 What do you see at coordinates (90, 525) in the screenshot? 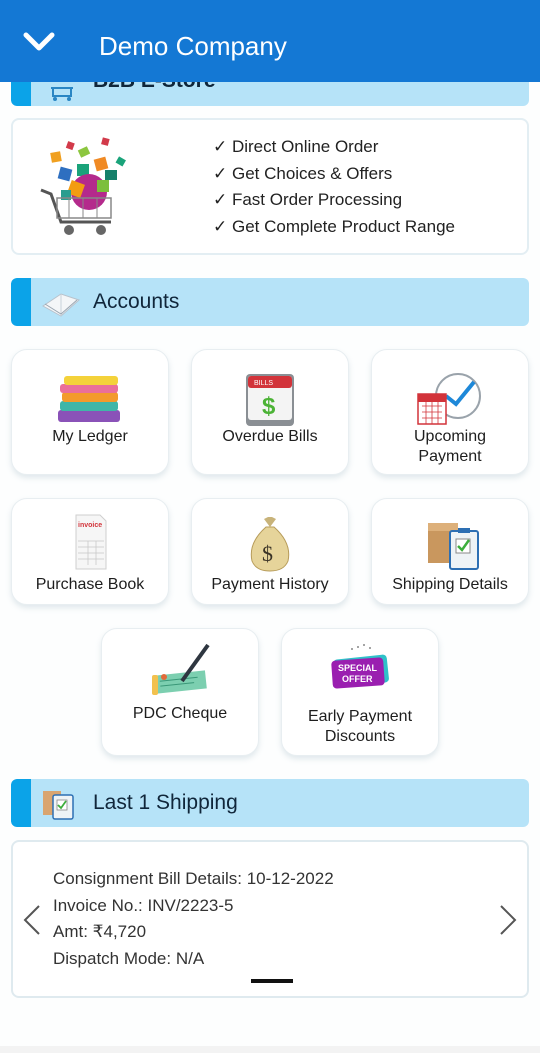
I see `svg-text: invoice` at bounding box center [90, 525].